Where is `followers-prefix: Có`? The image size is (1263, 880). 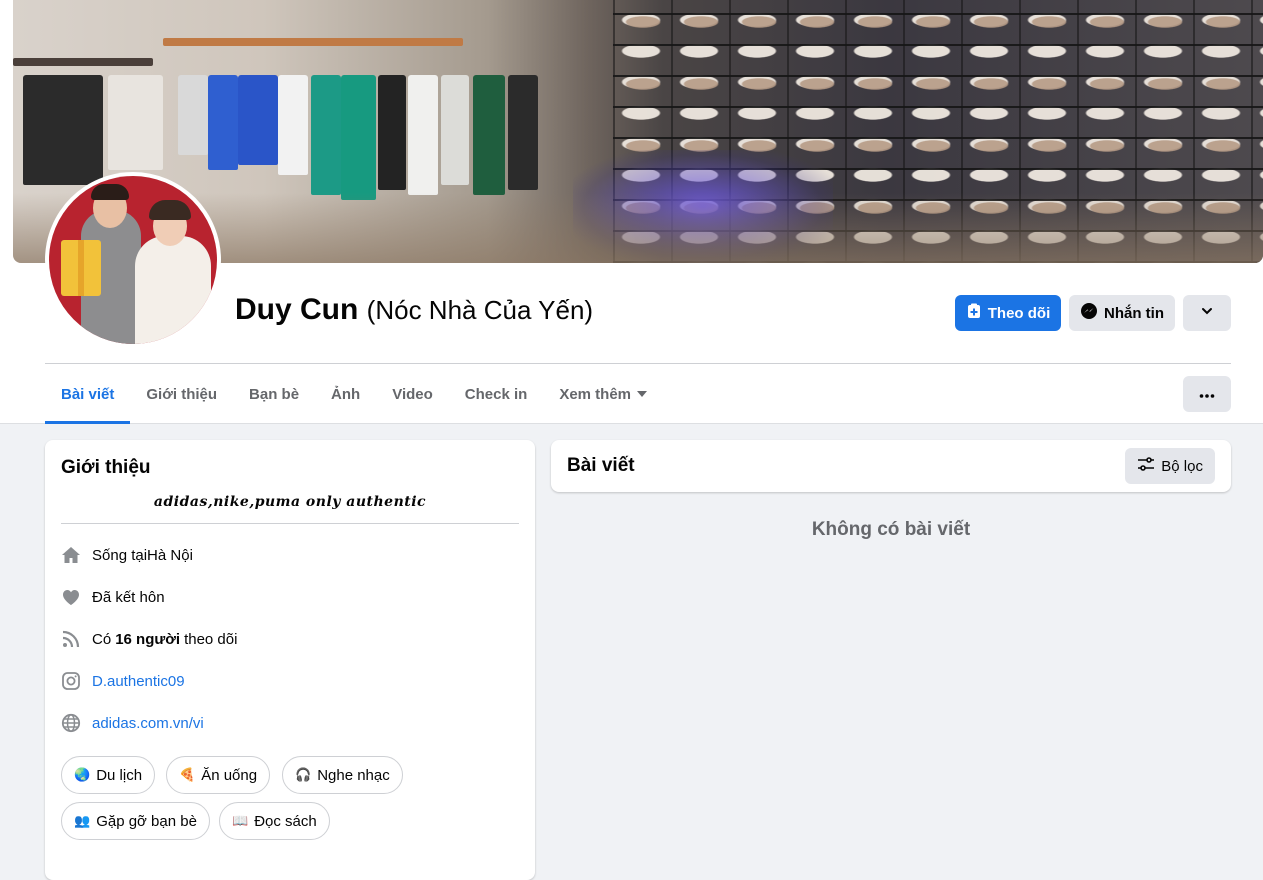
followers-prefix: Có is located at coordinates (102, 639).